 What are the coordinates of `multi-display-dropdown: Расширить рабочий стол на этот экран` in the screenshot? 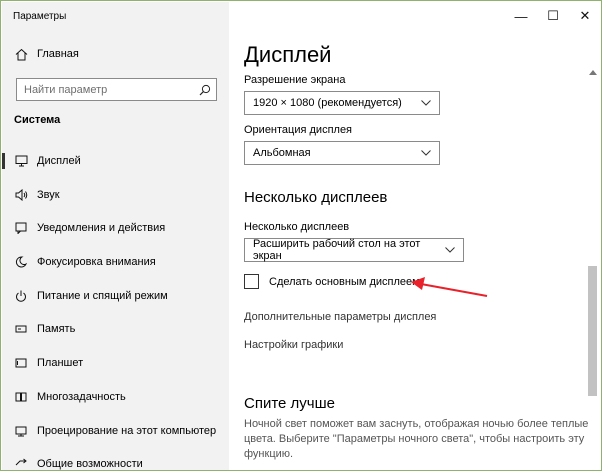 It's located at (354, 250).